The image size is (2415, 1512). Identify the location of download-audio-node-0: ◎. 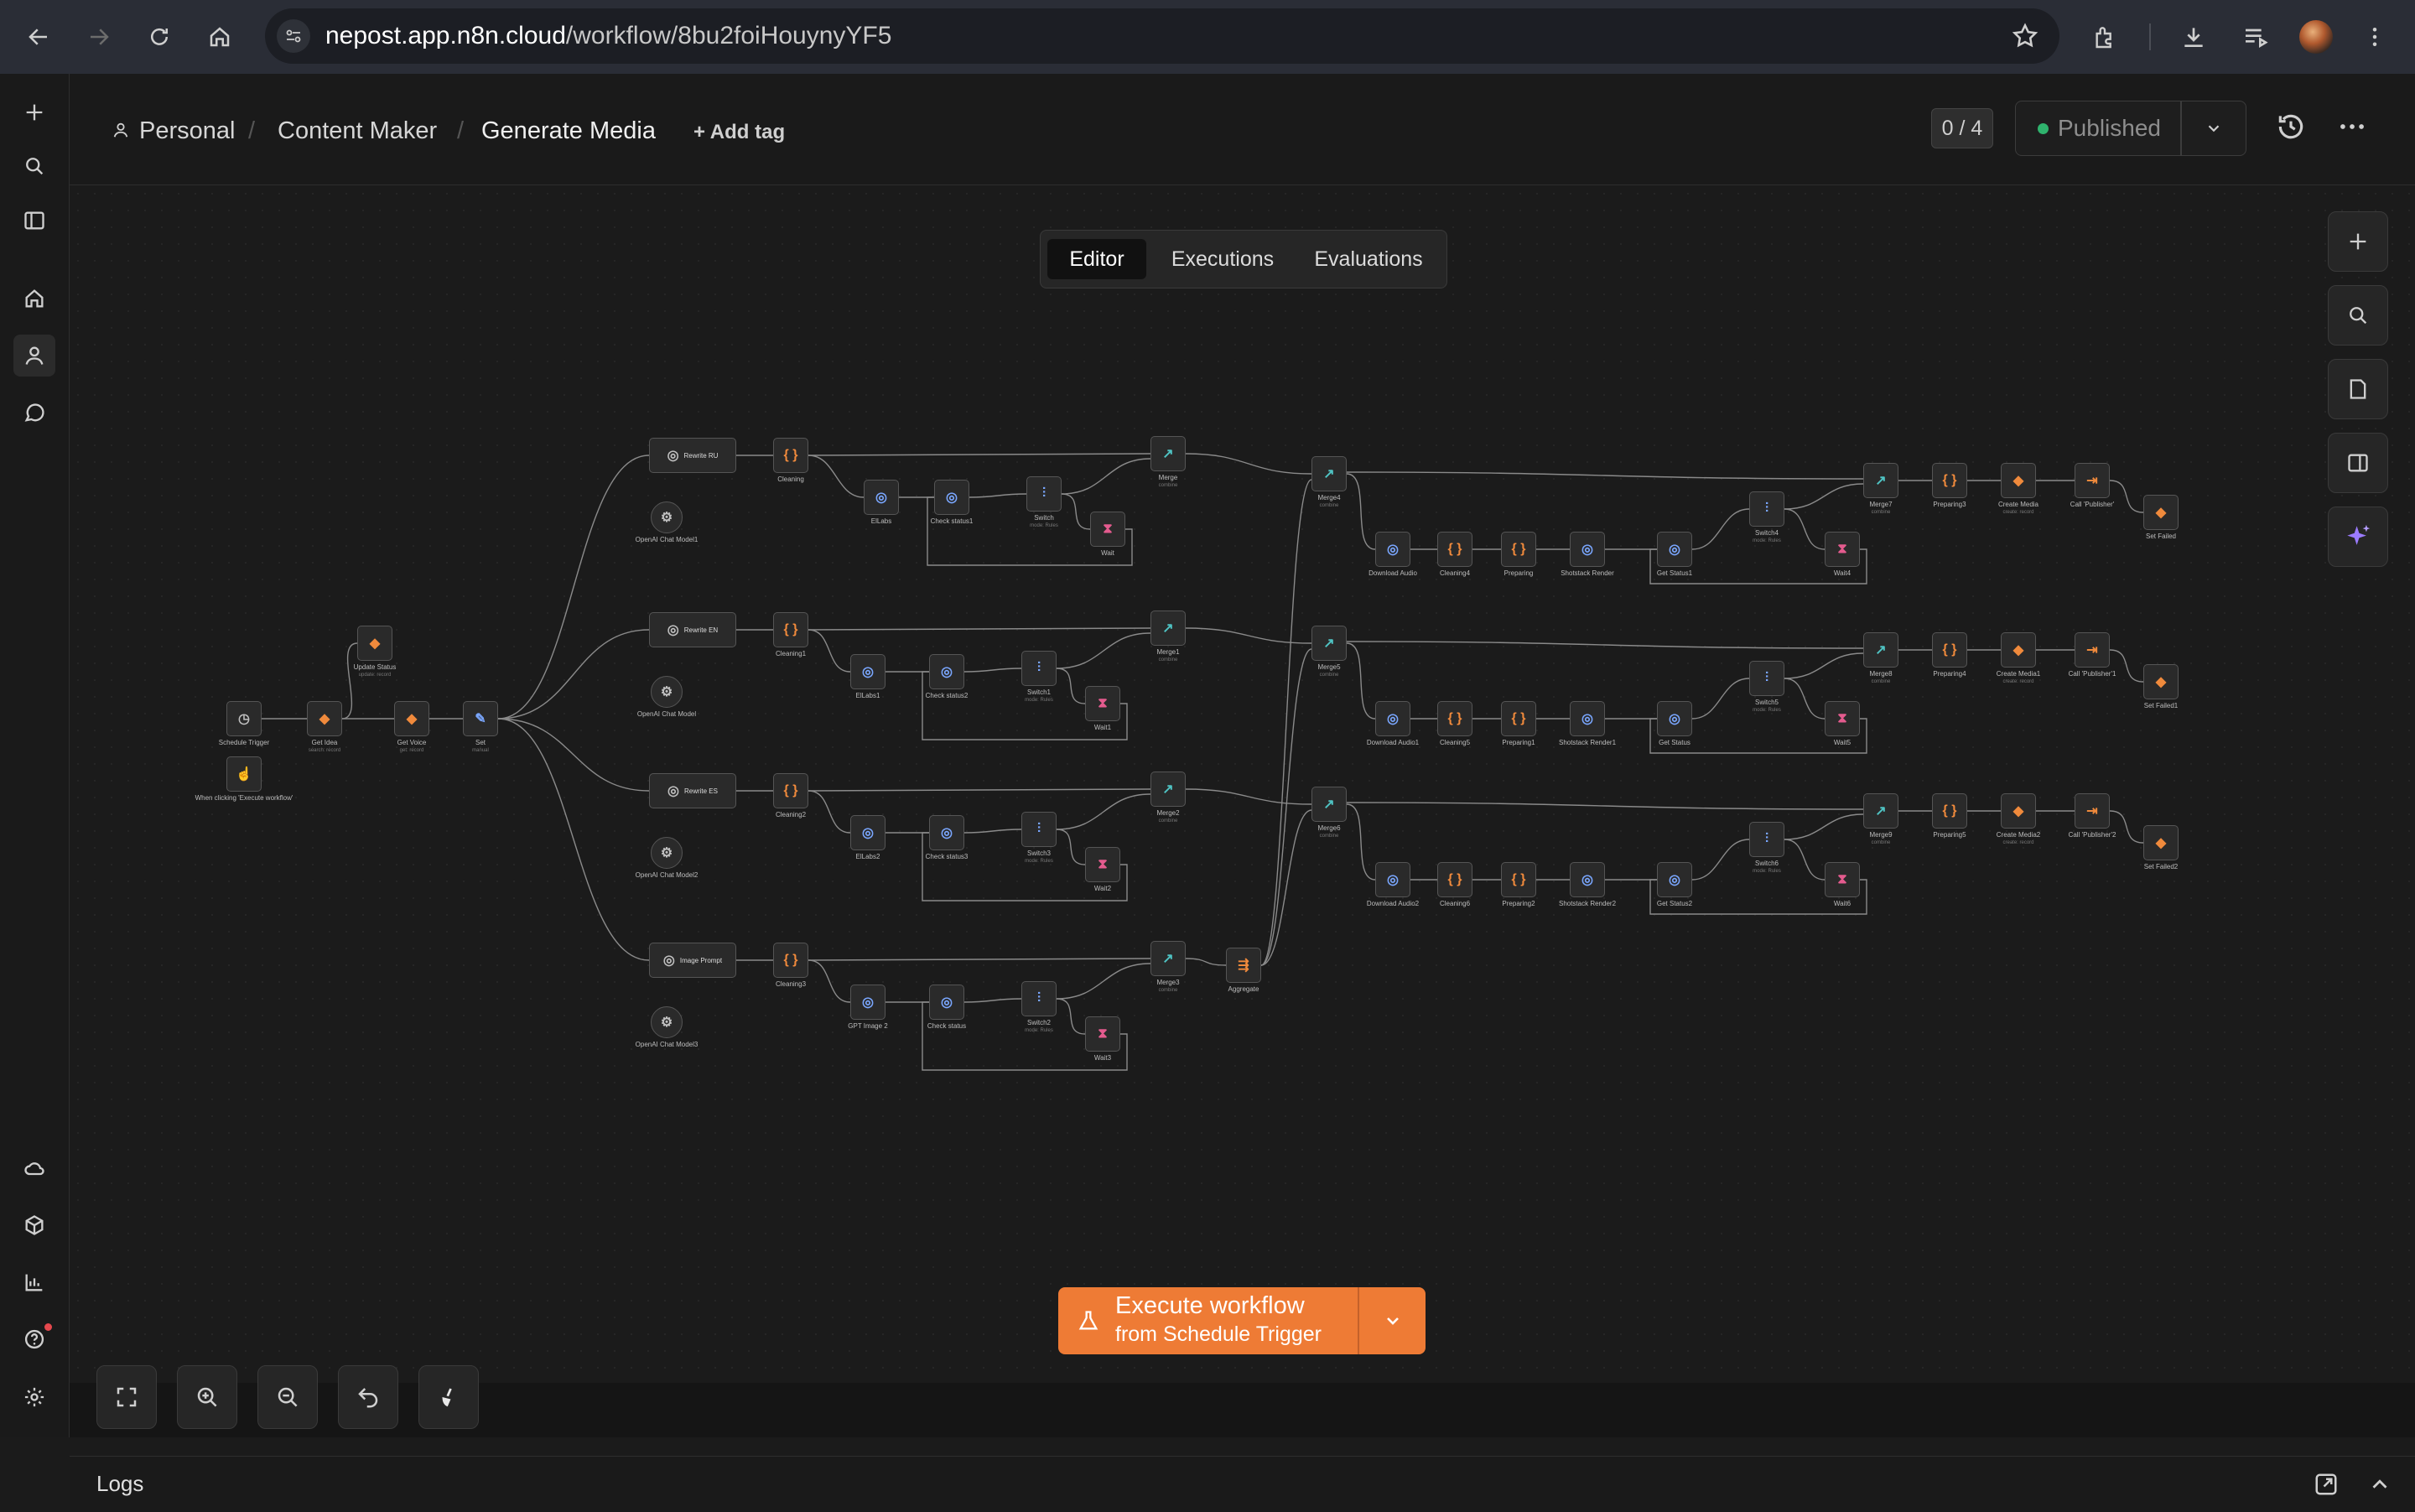
(1392, 549).